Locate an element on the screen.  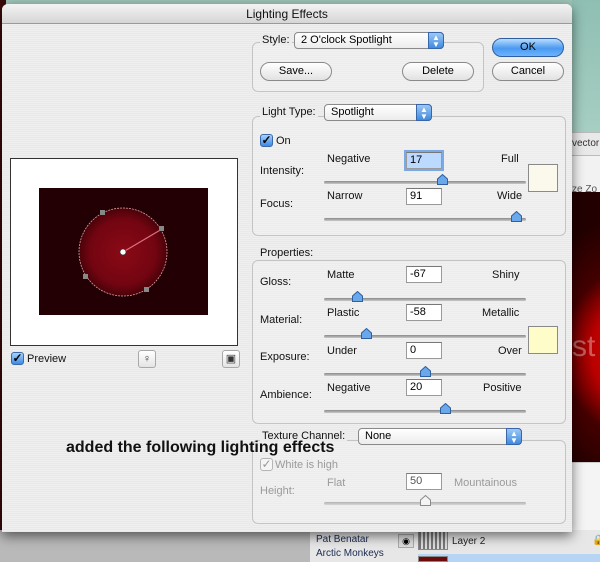
eye-icon: ◉ is located at coordinates (406, 541).